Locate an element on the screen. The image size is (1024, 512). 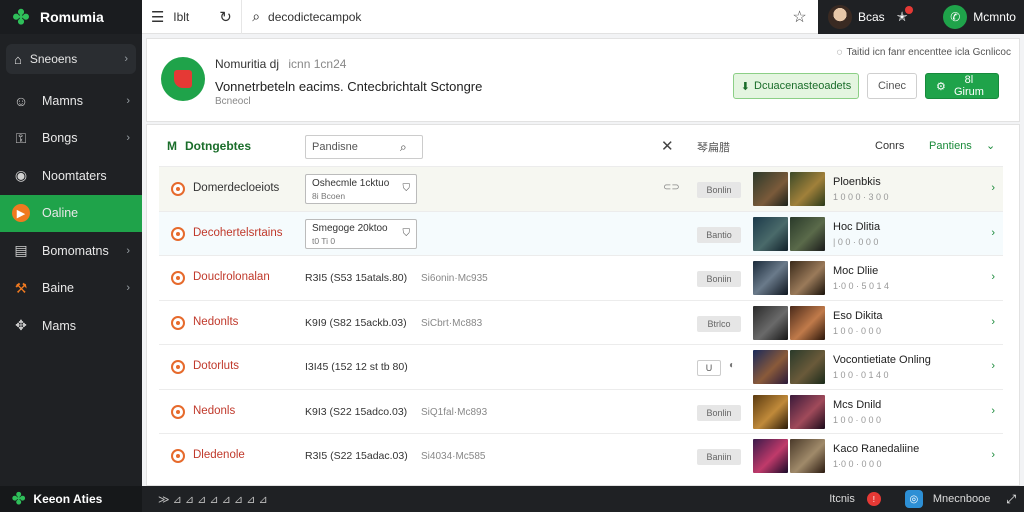
comment-icon: ⊂⊃ is located at coordinates (671, 187).